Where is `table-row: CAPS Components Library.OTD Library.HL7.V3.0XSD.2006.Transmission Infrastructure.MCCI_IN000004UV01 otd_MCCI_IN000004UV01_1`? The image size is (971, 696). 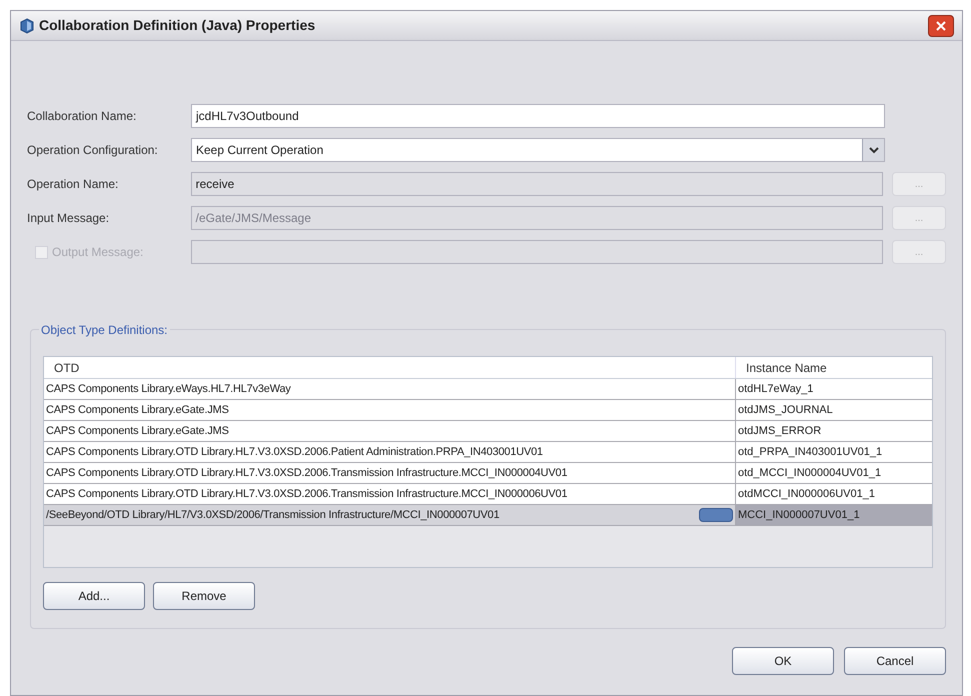
table-row: CAPS Components Library.OTD Library.HL7.V3.0XSD.2006.Transmission Infrastructure.MCCI_IN000004UV01 otd_MCCI_IN000004UV01_1 is located at coordinates (488, 473).